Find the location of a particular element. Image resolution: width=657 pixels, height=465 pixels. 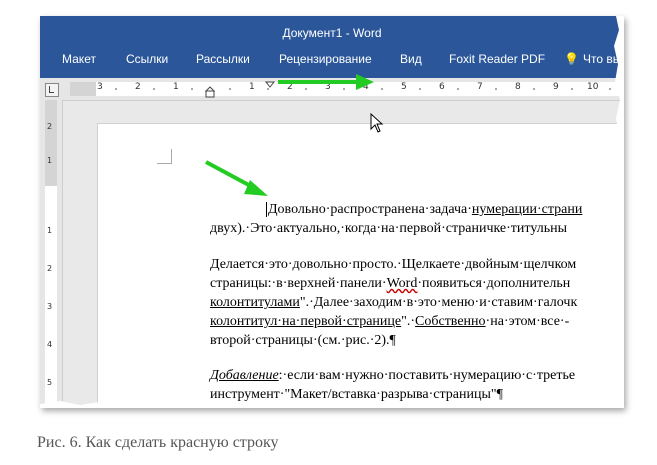

figure-caption: Рис. 6. Как сделать красную строку is located at coordinates (158, 442).